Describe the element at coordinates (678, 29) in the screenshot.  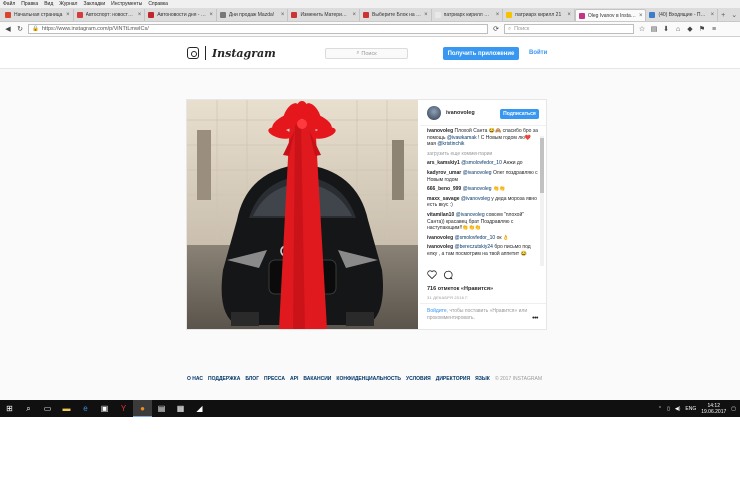
I see `home-icon: ⌂` at that location.